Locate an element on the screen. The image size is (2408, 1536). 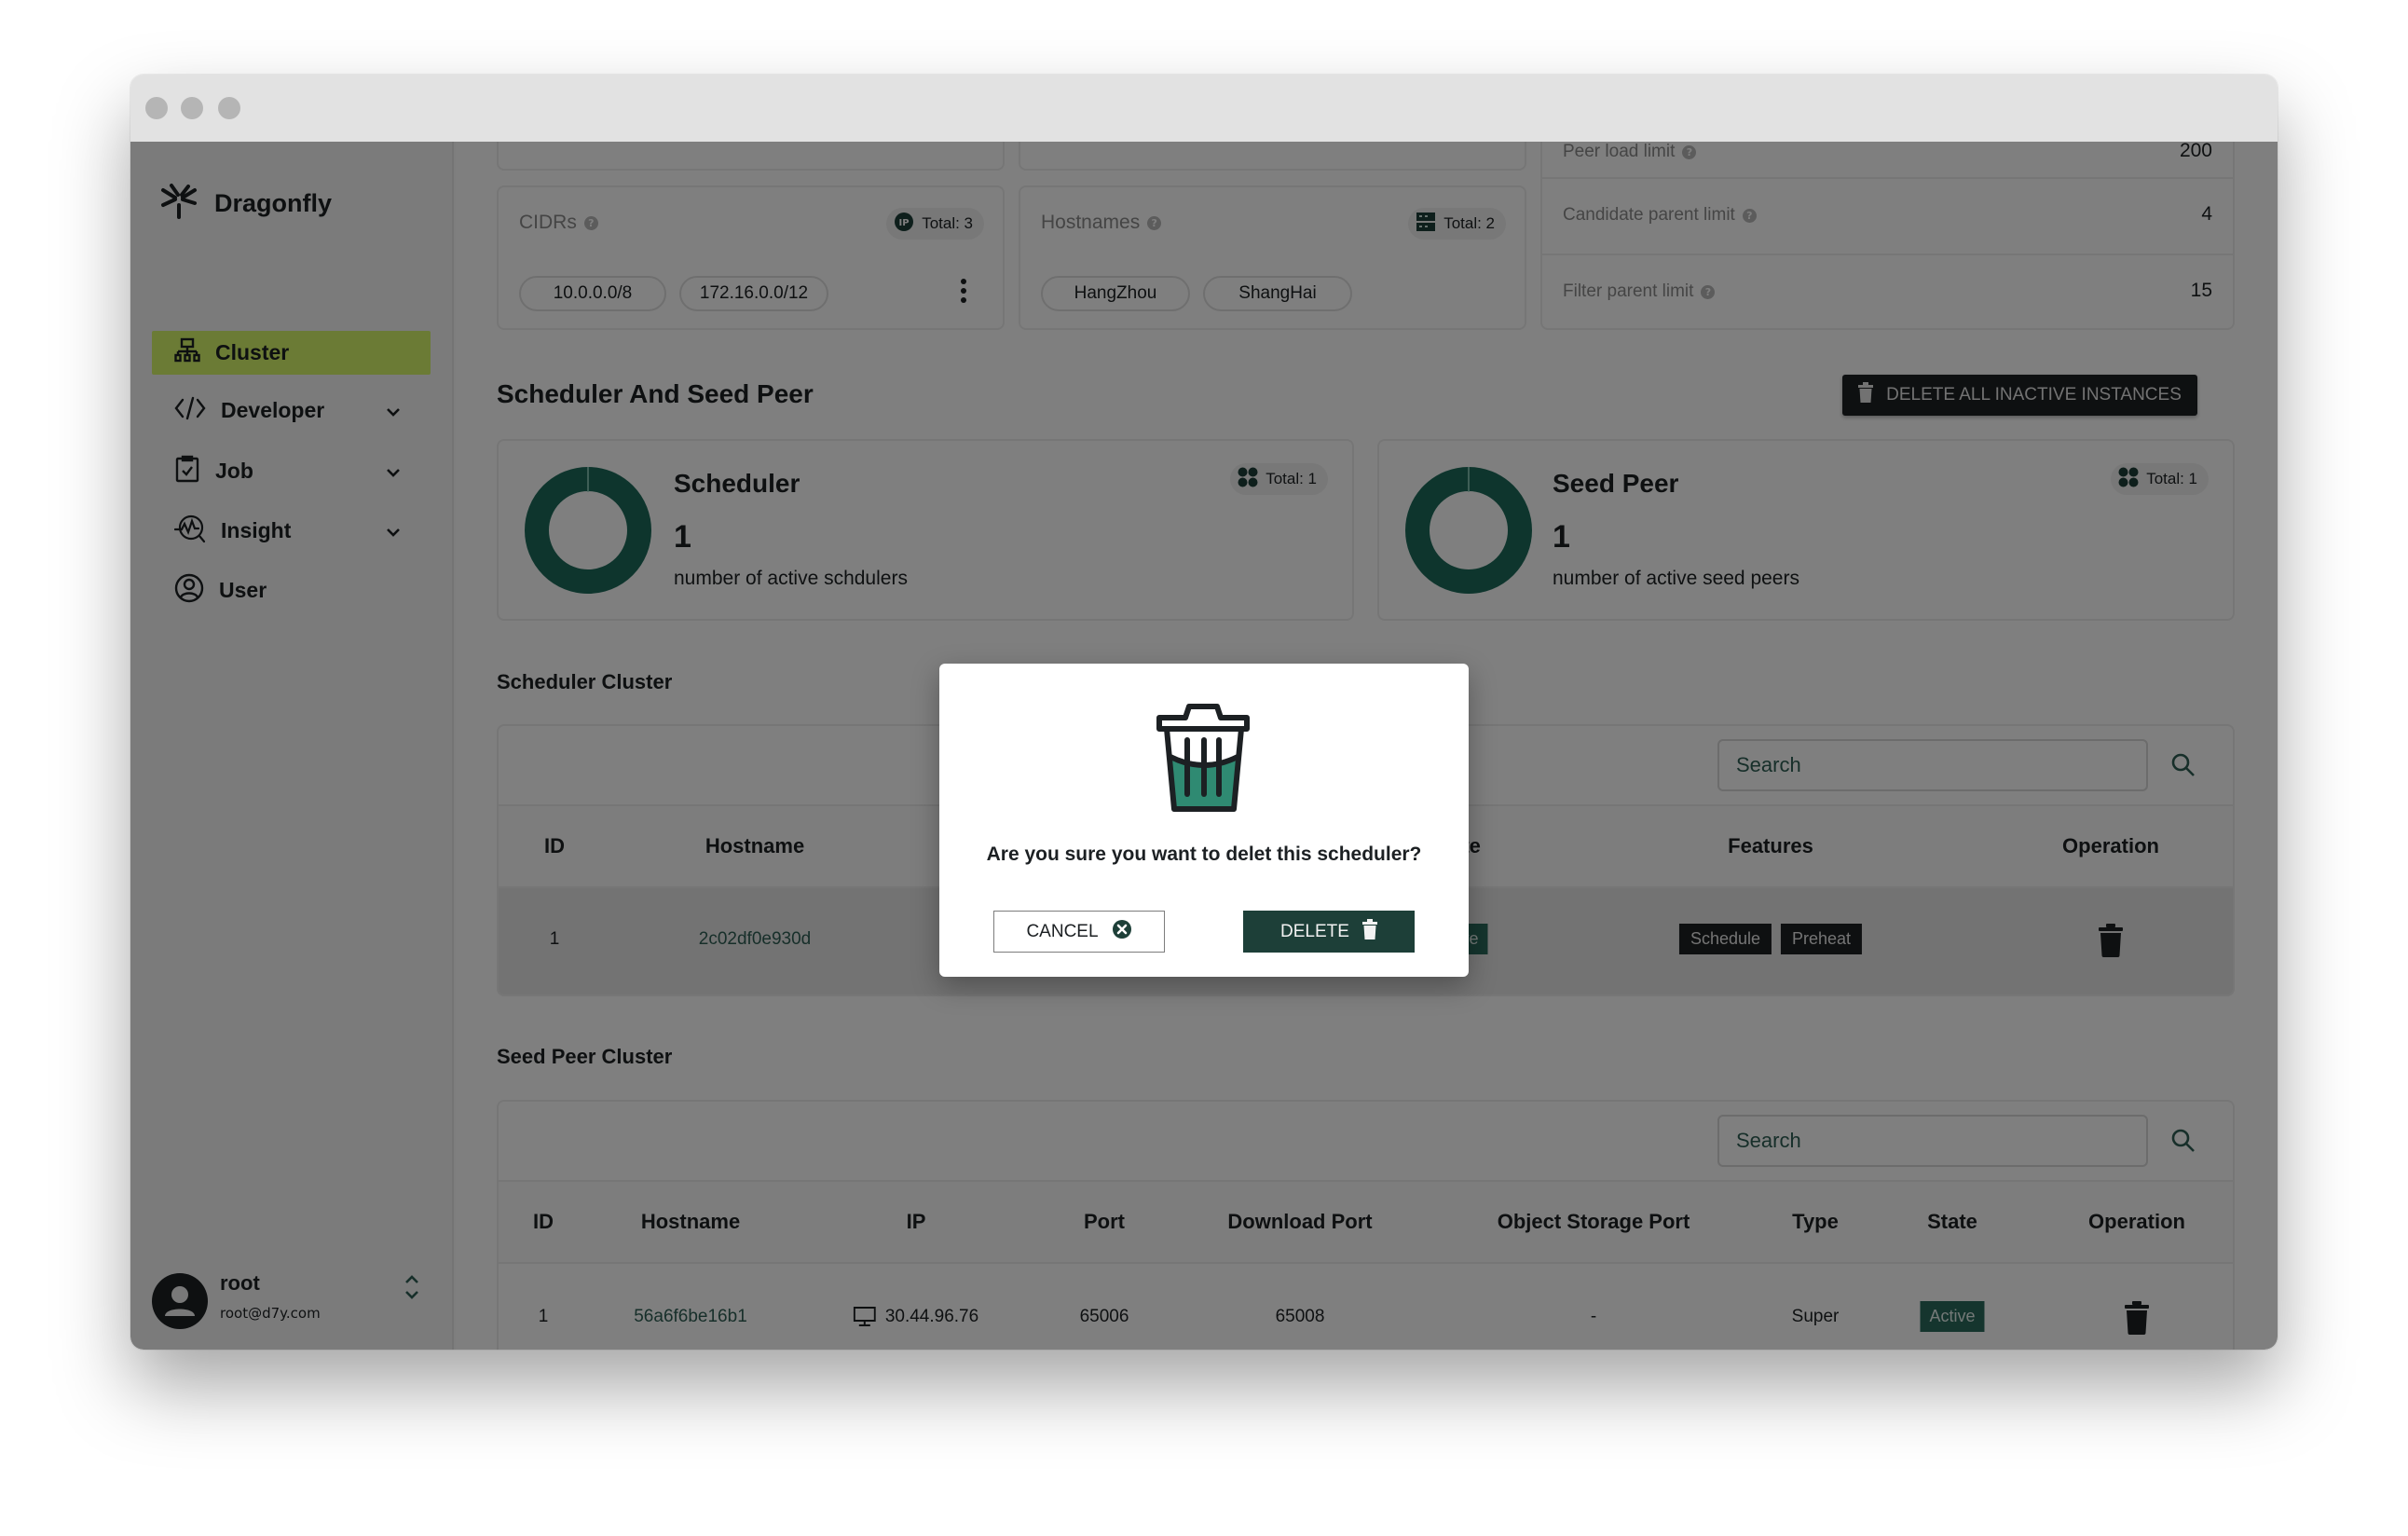
window-titlebar is located at coordinates (1204, 109).